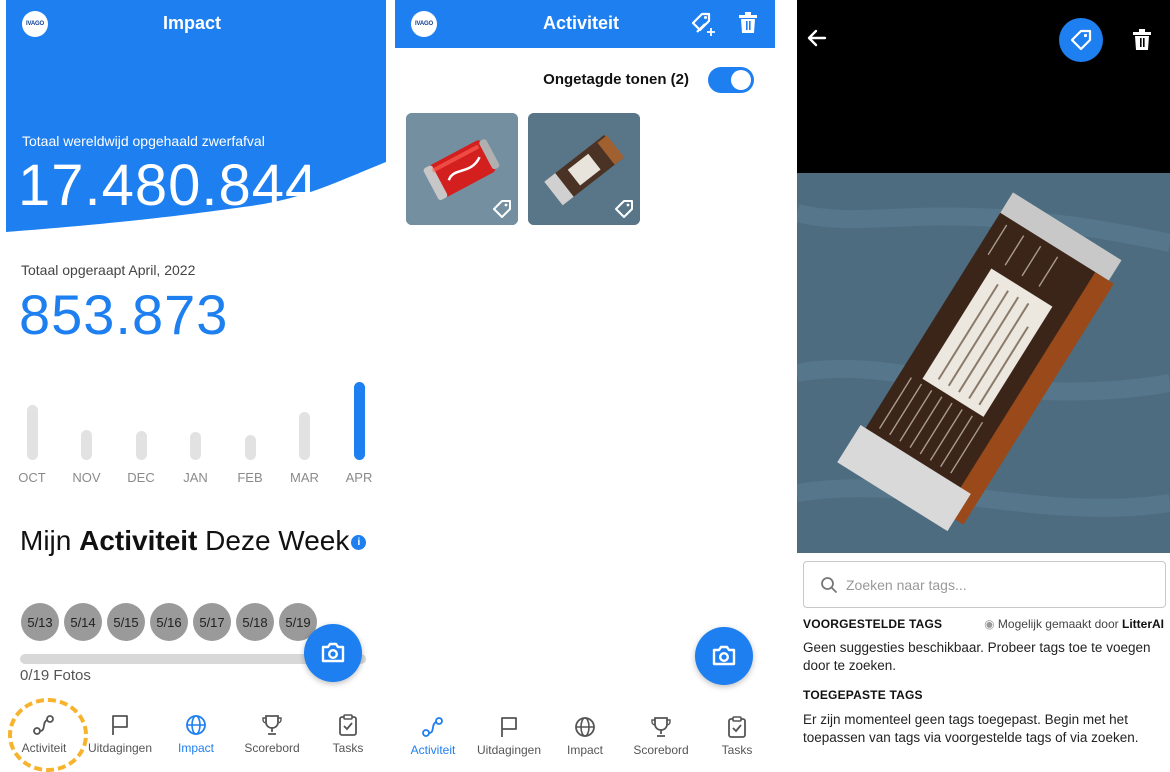 The width and height of the screenshot is (1170, 772). I want to click on tick-label-feb: FEB, so click(250, 477).